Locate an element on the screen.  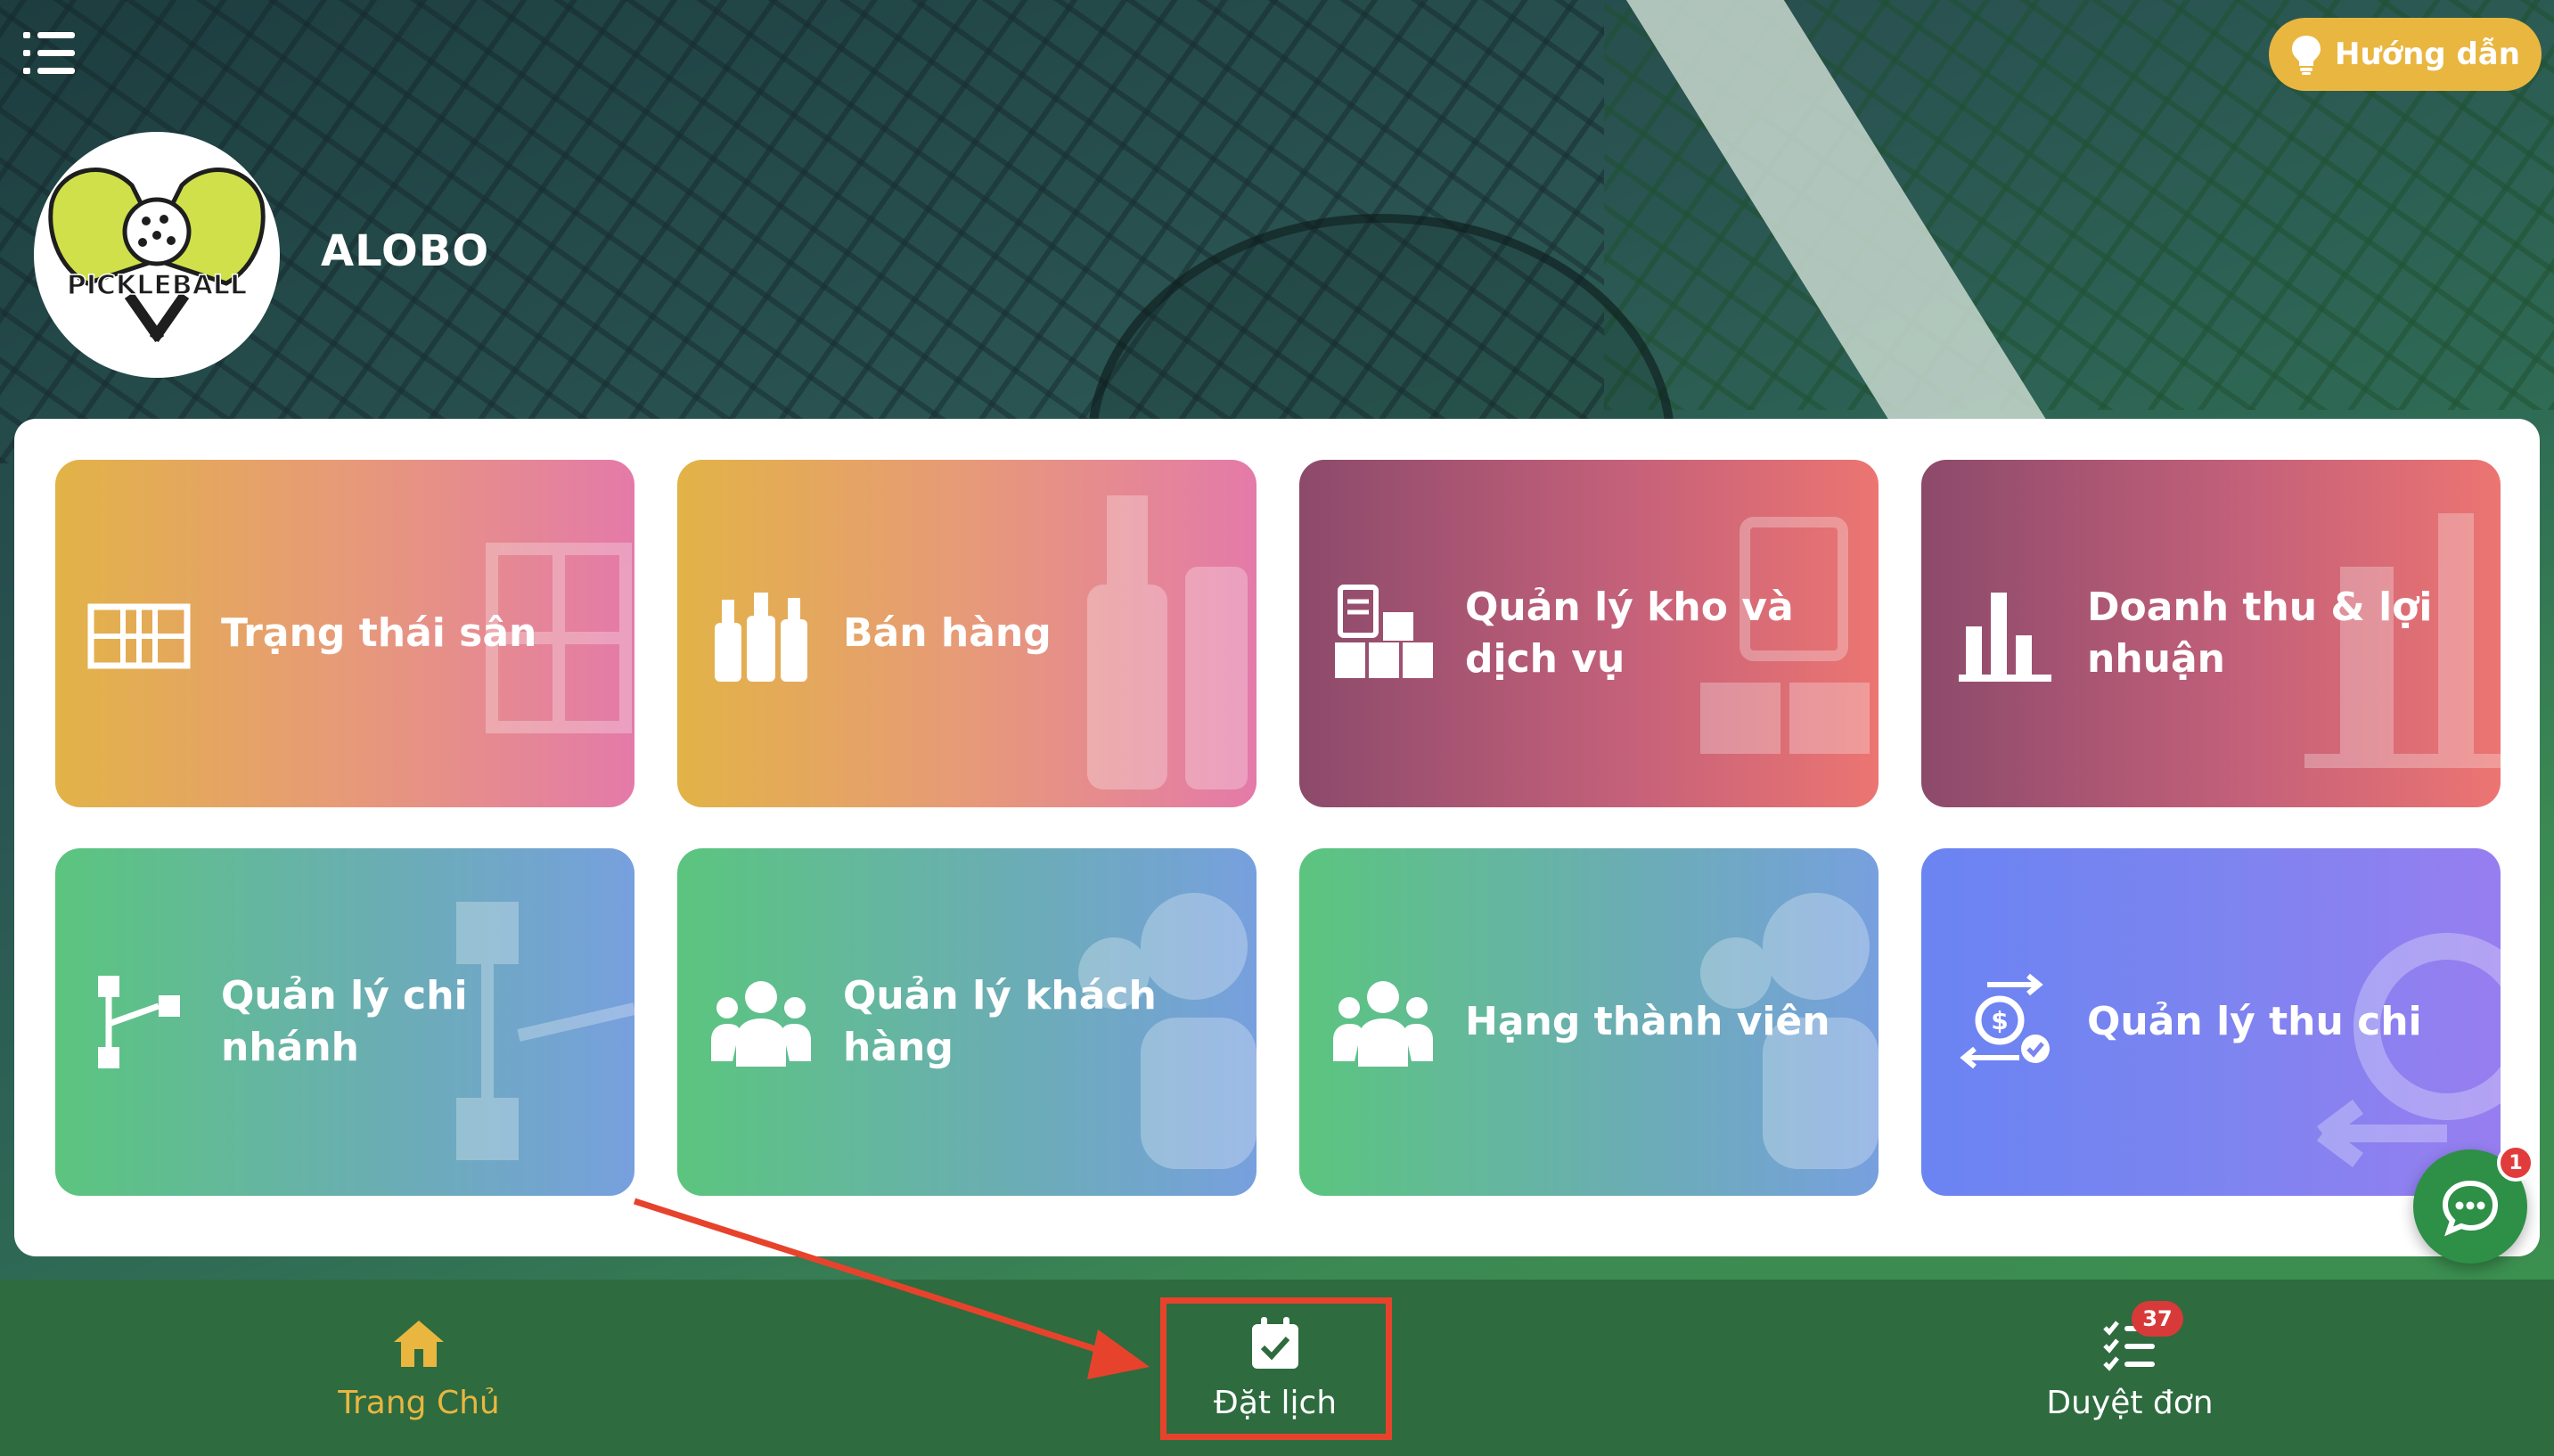
nav-home-label: Trang Chủ is located at coordinates (419, 1402).